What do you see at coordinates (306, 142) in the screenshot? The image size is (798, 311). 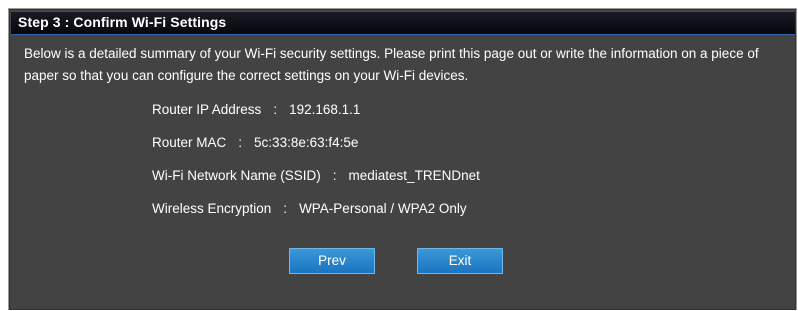 I see `router-mac-value: 5c:33:8e:63:f4:5e` at bounding box center [306, 142].